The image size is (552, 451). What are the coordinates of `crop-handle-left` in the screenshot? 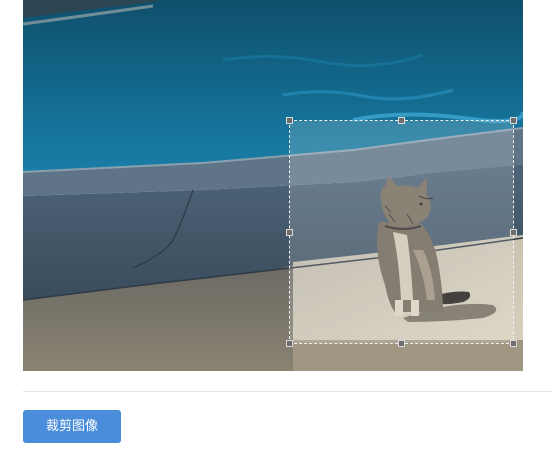 It's located at (289, 232).